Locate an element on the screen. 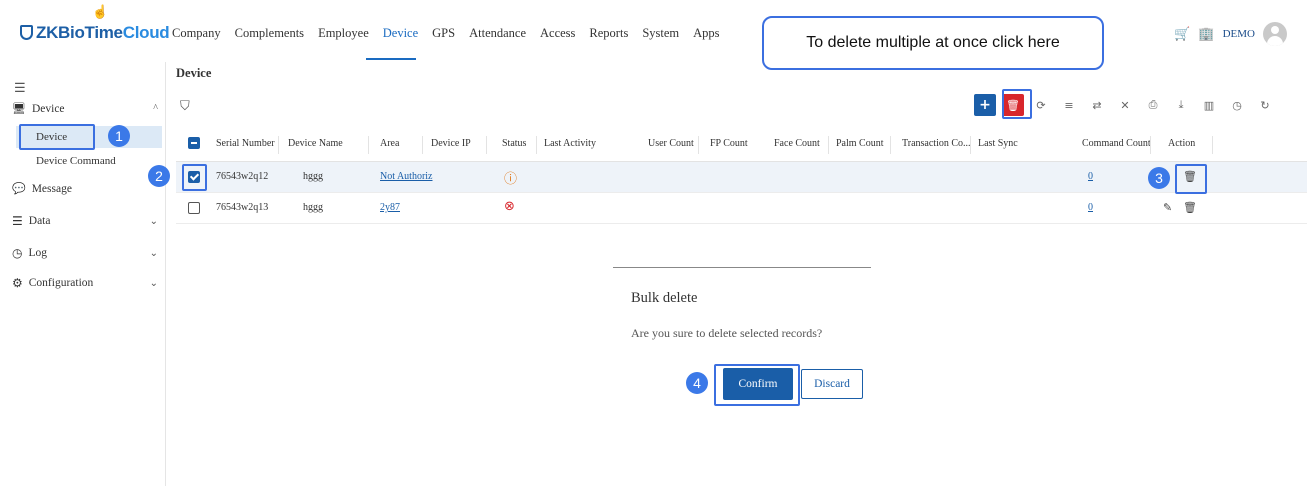  gear-icon: ⚙ is located at coordinates (17, 283).